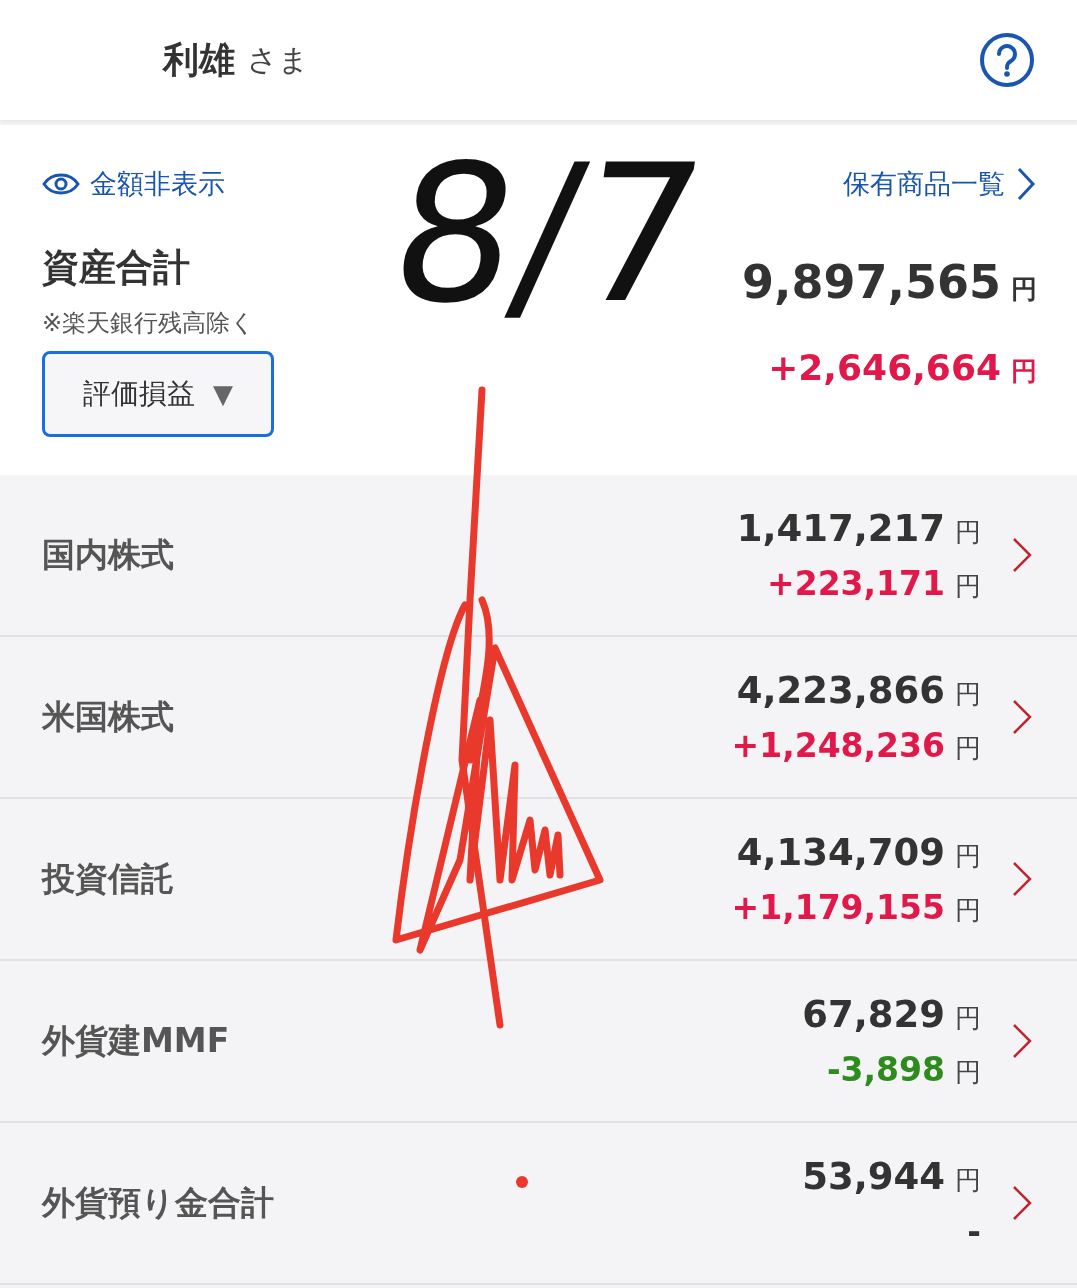  Describe the element at coordinates (856, 583) in the screenshot. I see `category-gain: +223,171` at that location.